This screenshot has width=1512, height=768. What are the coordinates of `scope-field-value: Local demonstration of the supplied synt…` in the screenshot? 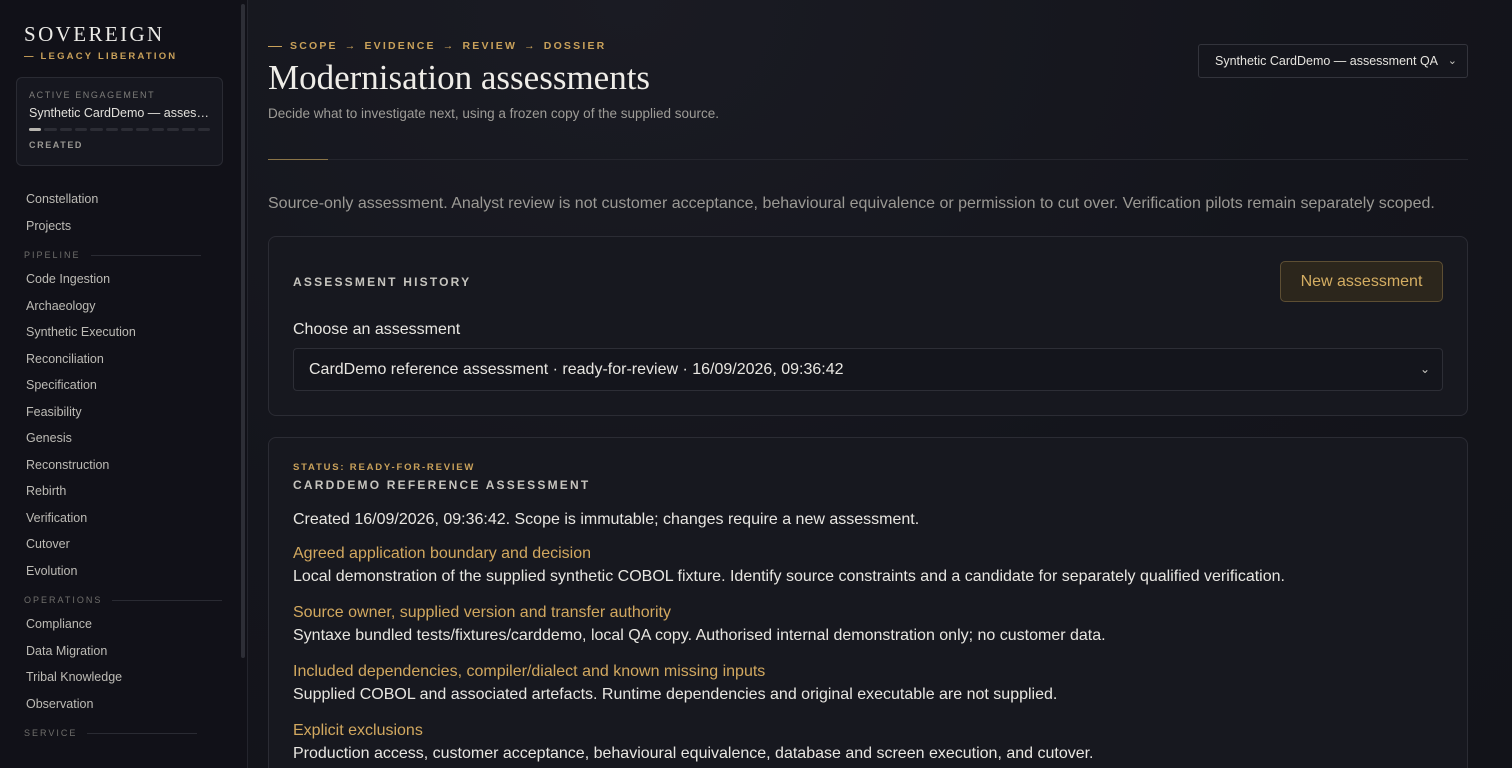 It's located at (789, 576).